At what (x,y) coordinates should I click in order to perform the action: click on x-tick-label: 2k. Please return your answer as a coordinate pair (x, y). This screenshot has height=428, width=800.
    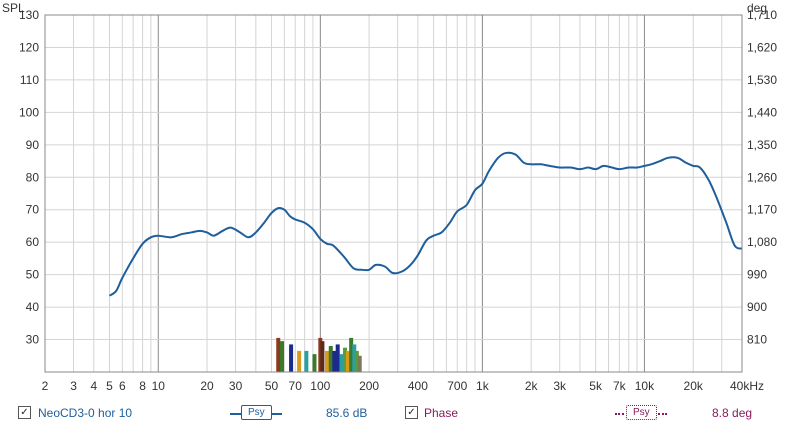
    Looking at the image, I should click on (532, 386).